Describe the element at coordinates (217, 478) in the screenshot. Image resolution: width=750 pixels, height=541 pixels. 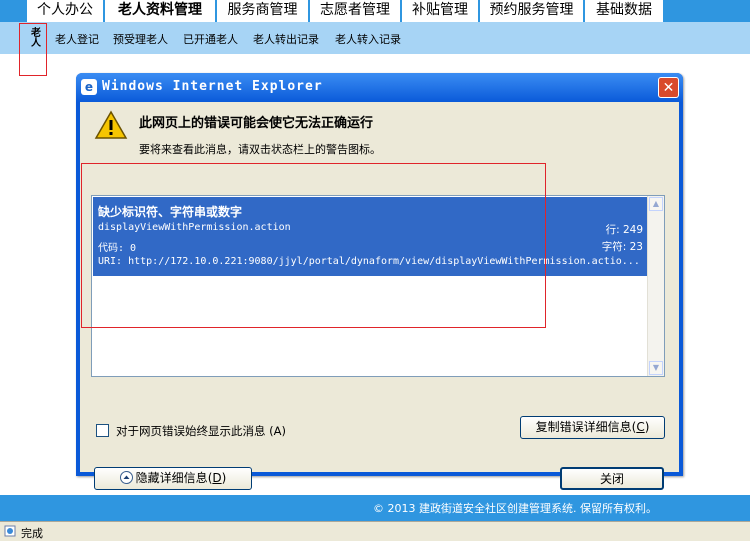
I see `hide-button-shortcut: D` at that location.